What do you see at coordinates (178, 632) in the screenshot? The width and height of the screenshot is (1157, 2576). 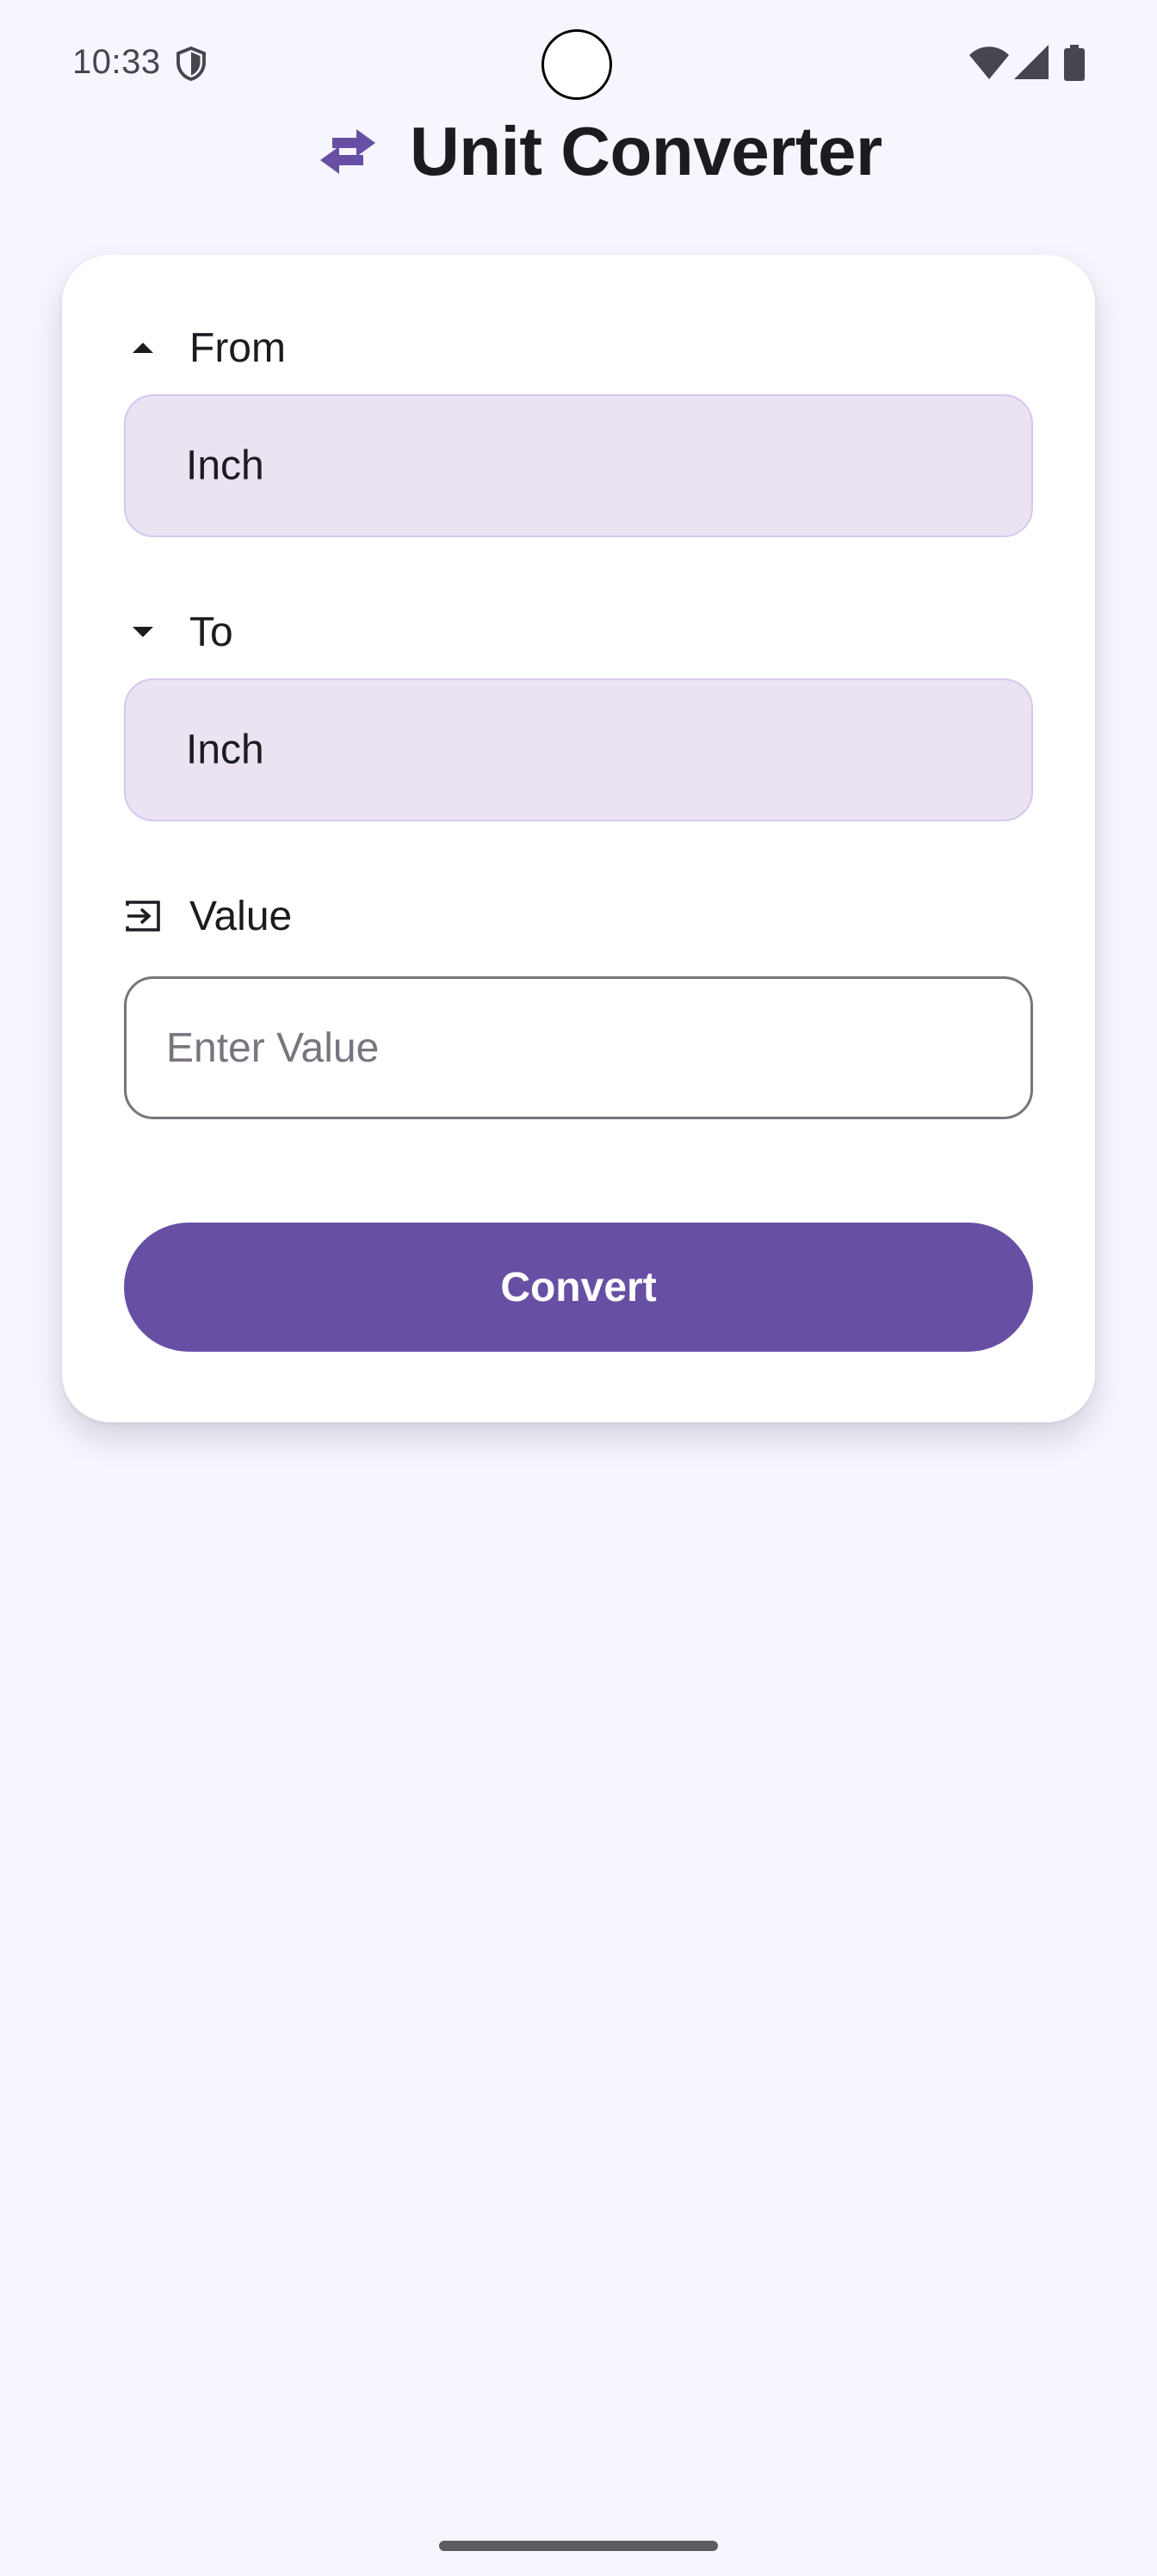 I see `to-label-row: To` at bounding box center [178, 632].